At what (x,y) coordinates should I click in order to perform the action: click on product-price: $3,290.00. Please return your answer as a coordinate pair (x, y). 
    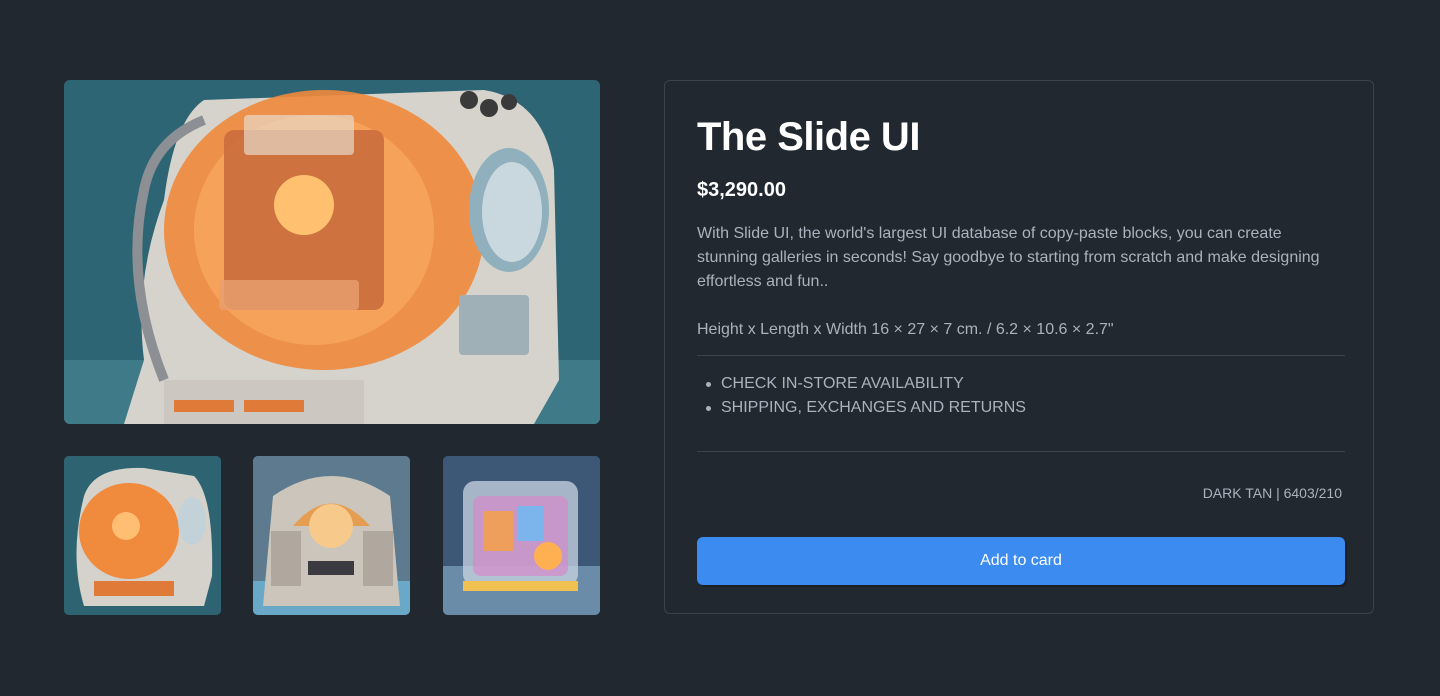
    Looking at the image, I should click on (741, 190).